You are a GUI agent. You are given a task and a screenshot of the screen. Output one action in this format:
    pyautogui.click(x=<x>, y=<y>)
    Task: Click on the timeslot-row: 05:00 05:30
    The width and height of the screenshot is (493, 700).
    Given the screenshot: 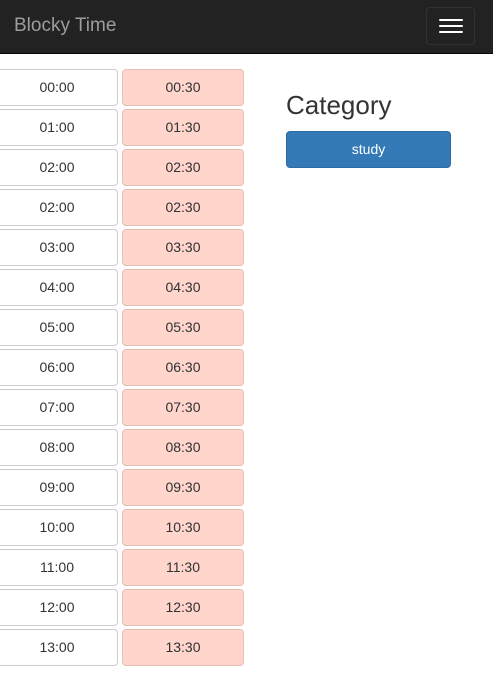 What is the action you would take?
    pyautogui.click(x=123, y=327)
    